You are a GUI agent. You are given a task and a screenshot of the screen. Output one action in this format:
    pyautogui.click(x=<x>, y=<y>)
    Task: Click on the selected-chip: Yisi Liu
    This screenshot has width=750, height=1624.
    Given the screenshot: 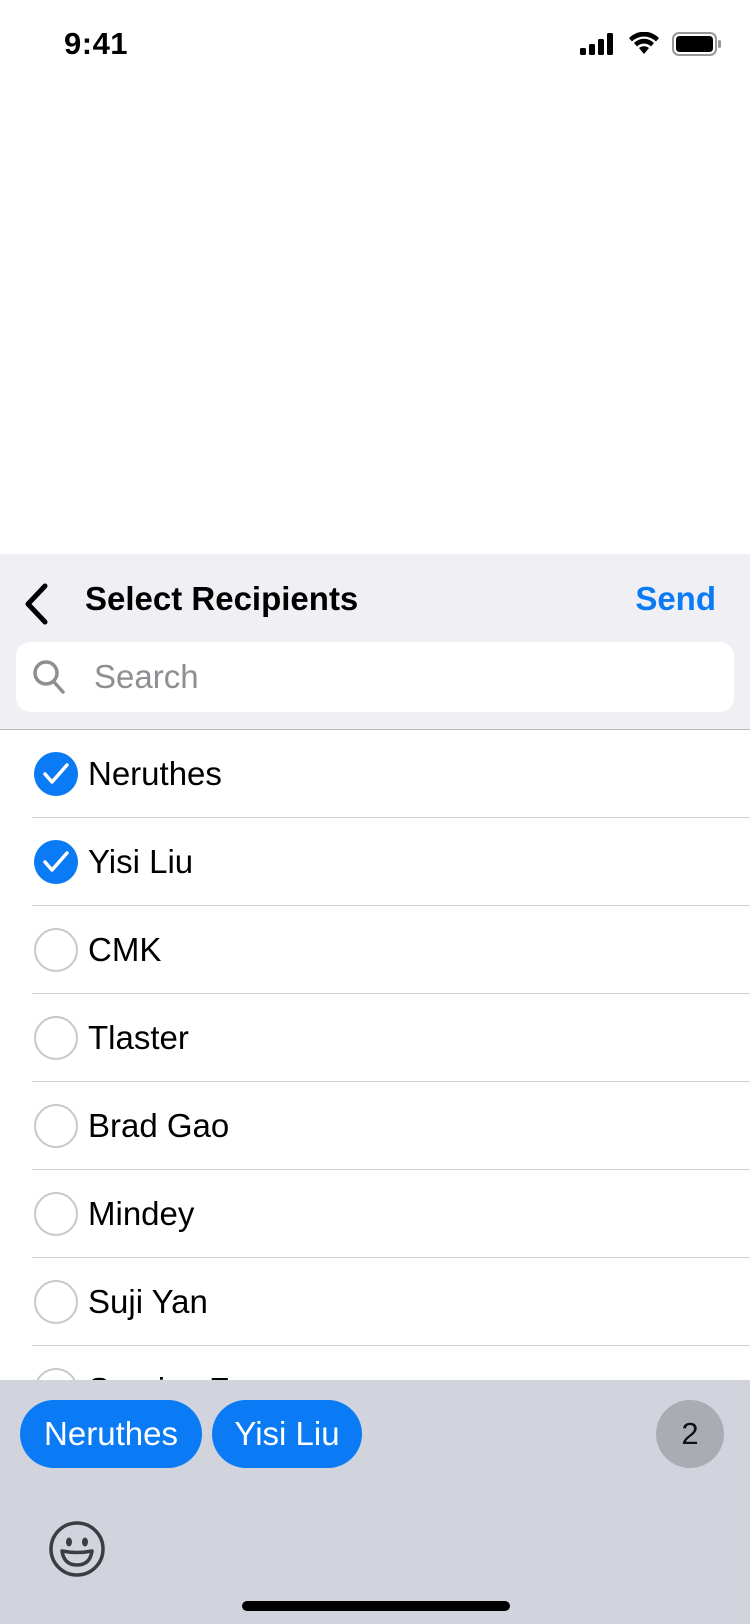 What is the action you would take?
    pyautogui.click(x=287, y=1434)
    